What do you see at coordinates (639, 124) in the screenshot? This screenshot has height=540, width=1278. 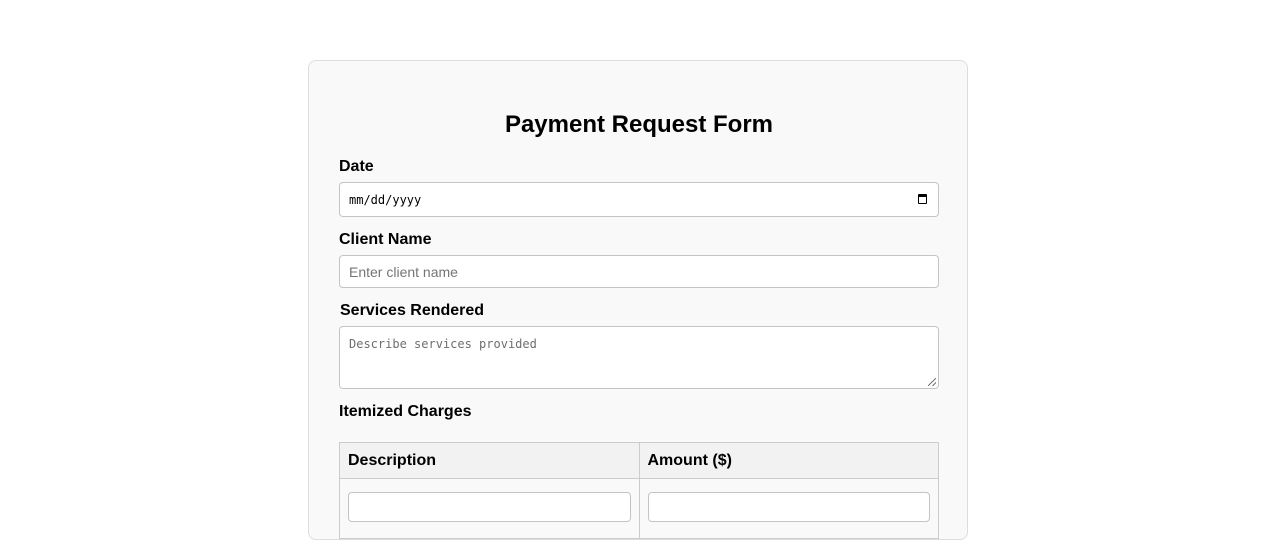 I see `page-title: Payment Request Form` at bounding box center [639, 124].